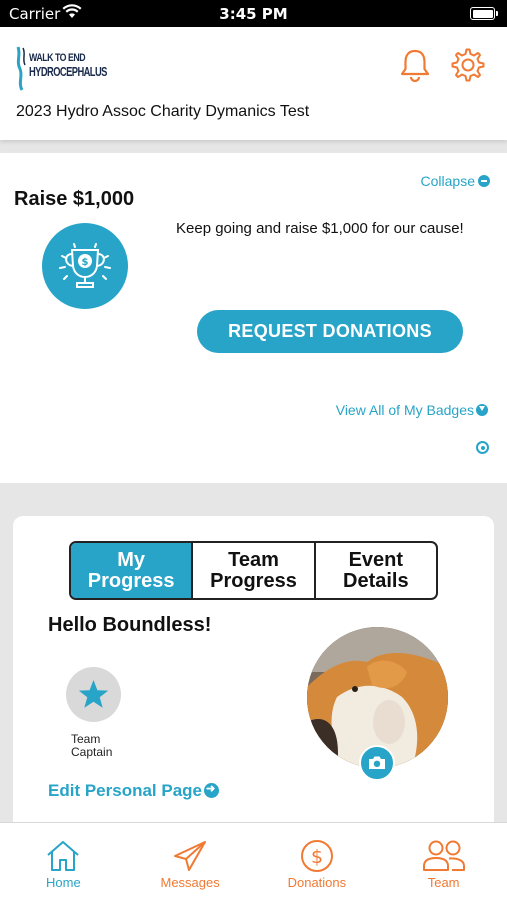  What do you see at coordinates (482, 410) in the screenshot?
I see `chevron-down-circle-icon` at bounding box center [482, 410].